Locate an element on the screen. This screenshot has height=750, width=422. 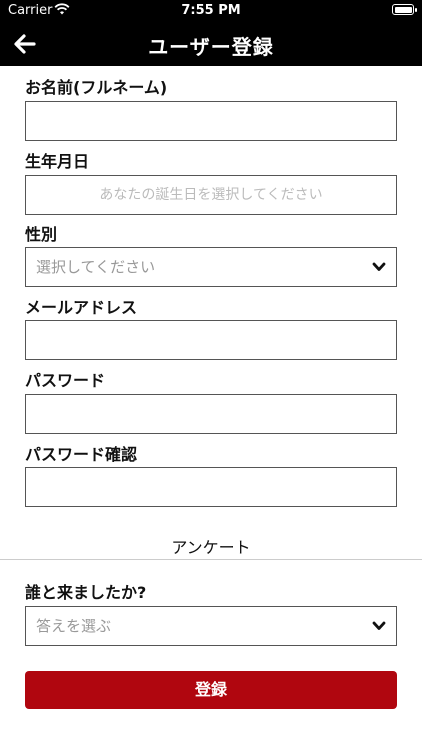
page-title: ユーザー登録 is located at coordinates (211, 47).